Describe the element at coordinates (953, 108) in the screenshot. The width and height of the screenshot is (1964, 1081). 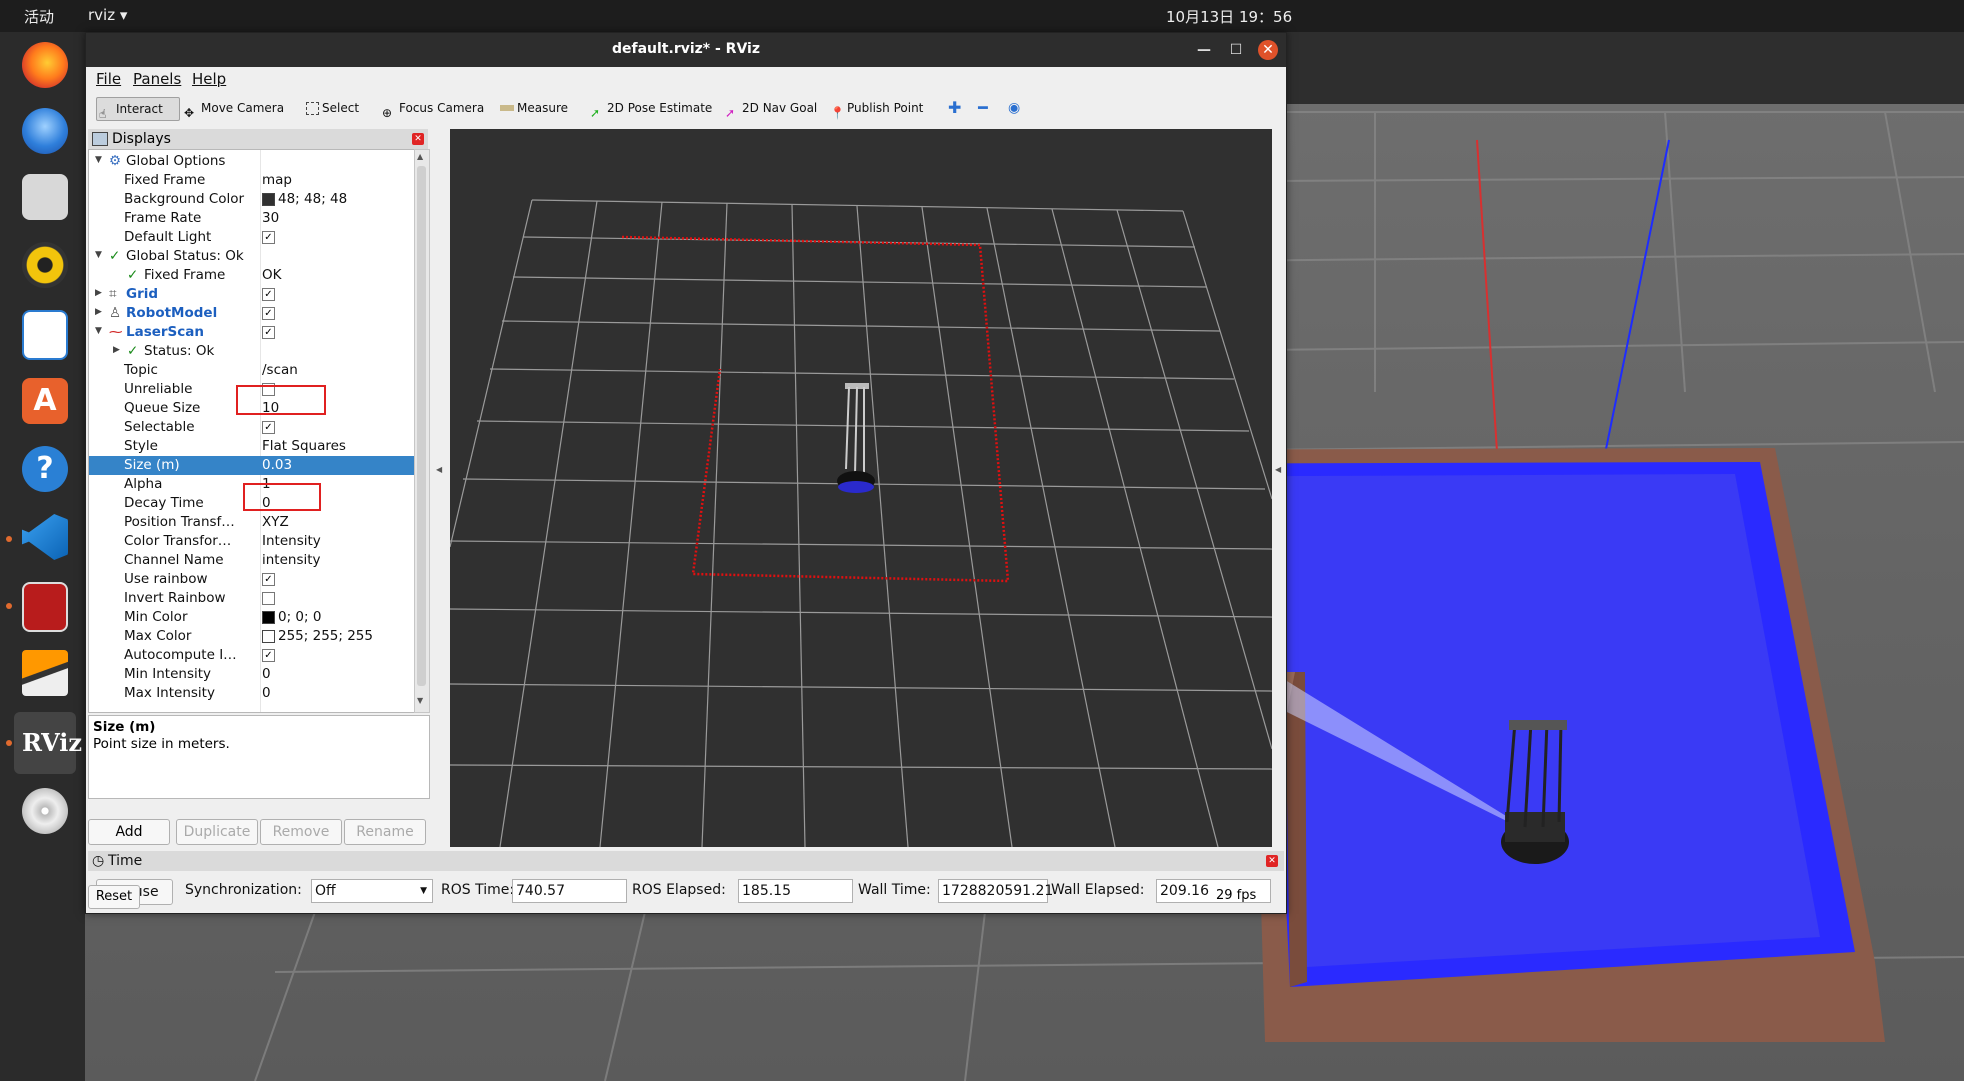
I see `add-tool-icon: ✚` at that location.